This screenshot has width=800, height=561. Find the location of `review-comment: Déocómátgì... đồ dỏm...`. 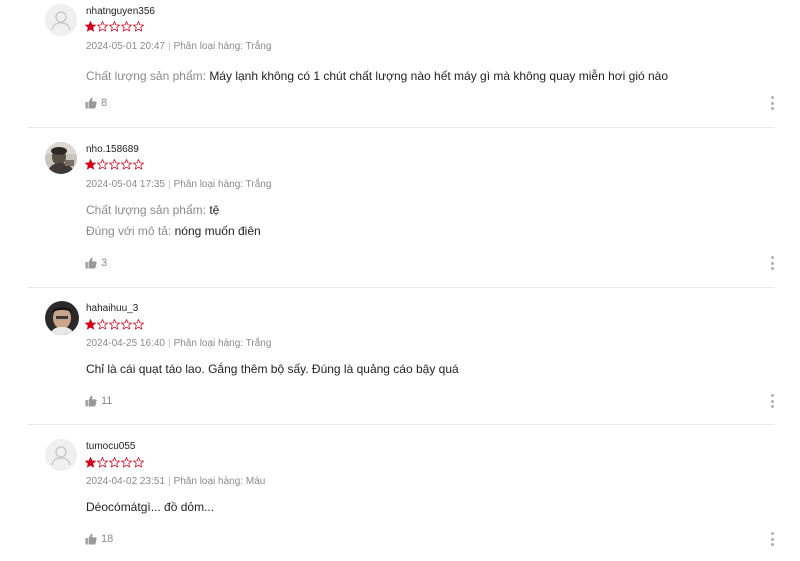

review-comment: Déocómátgì... đồ dỏm... is located at coordinates (150, 507).